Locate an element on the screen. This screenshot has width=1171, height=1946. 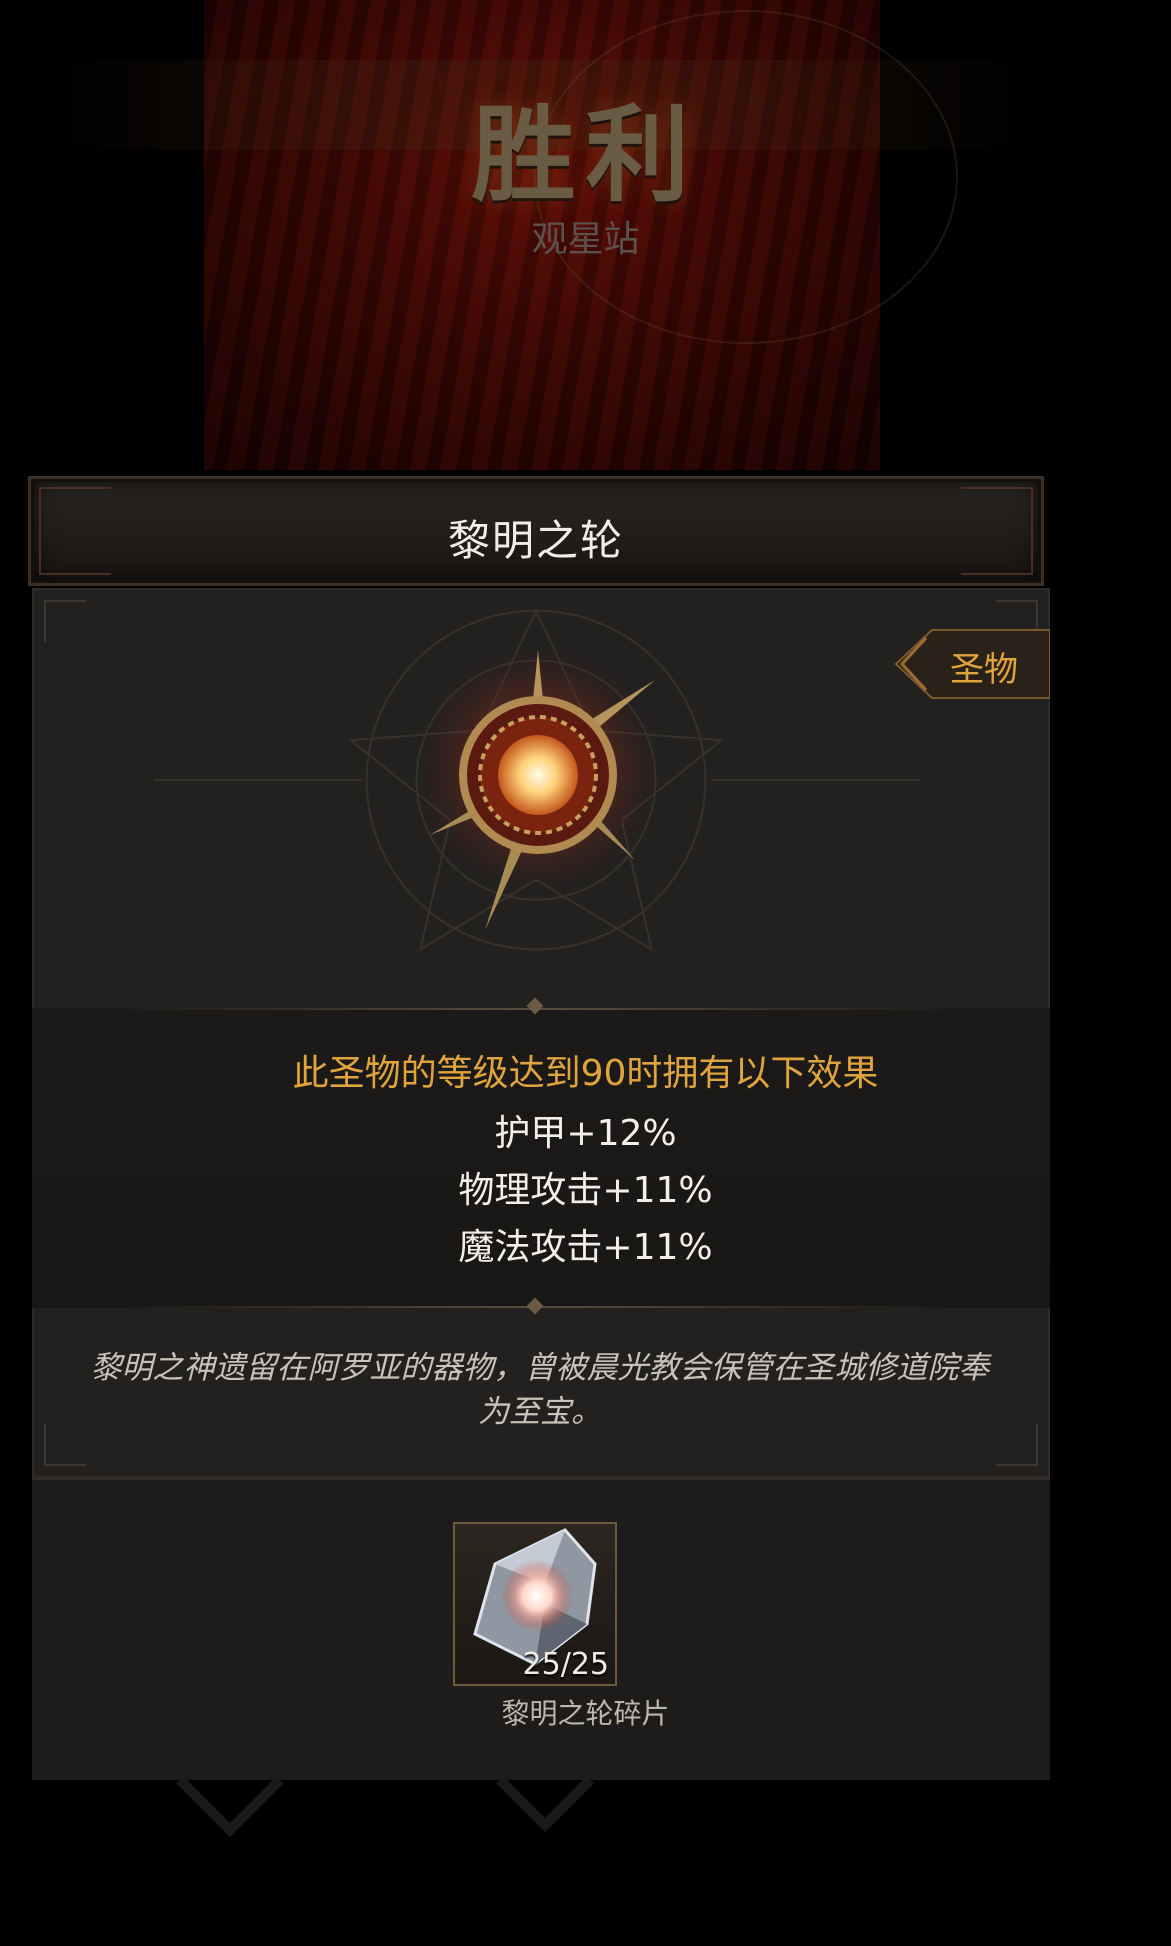
shard-name: 黎明之轮碎片 is located at coordinates (585, 1713).